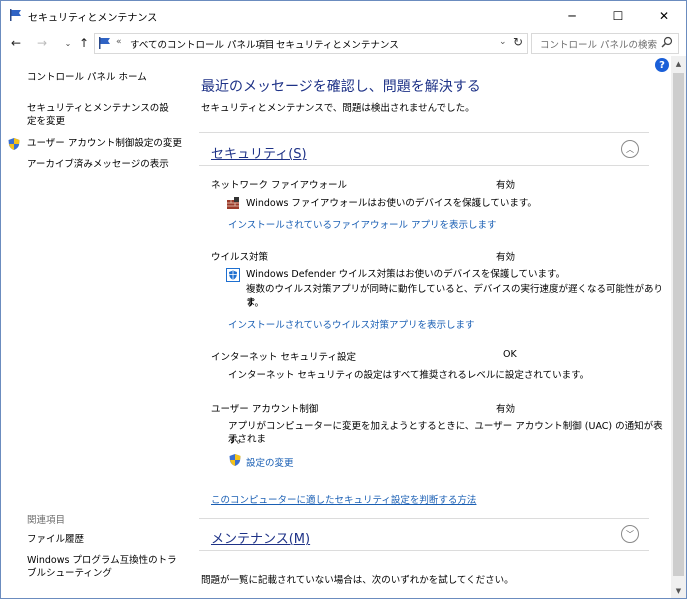 This screenshot has height=599, width=687. What do you see at coordinates (15, 15) in the screenshot?
I see `flag-icon` at bounding box center [15, 15].